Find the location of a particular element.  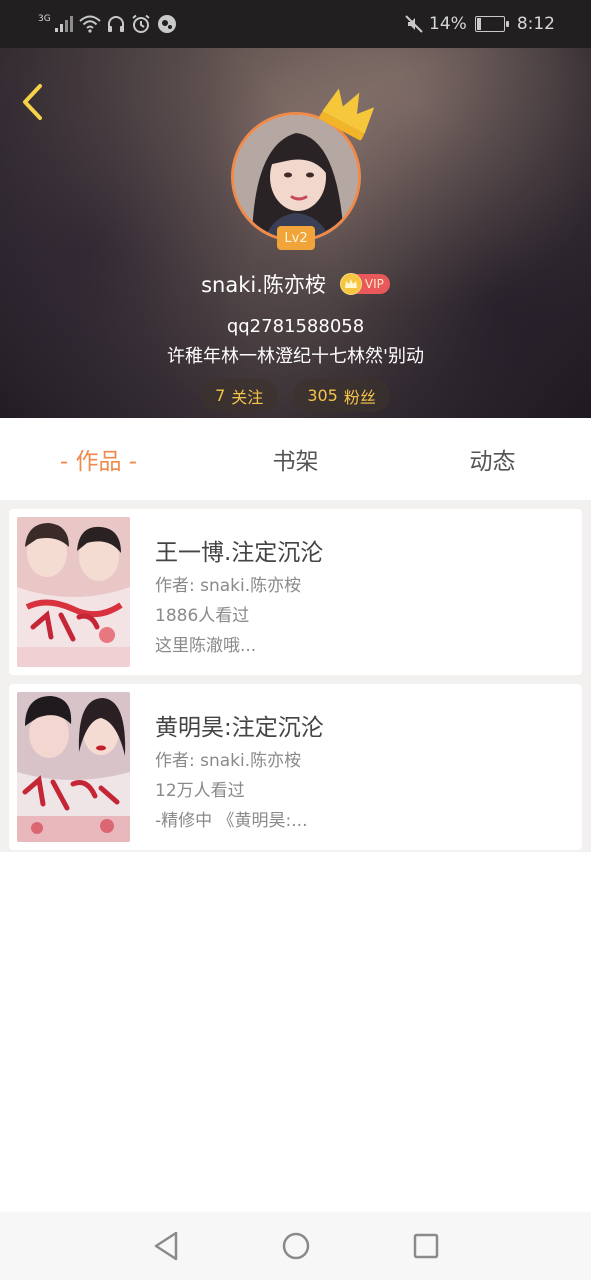

followers-label: 粉丝 is located at coordinates (359, 397).